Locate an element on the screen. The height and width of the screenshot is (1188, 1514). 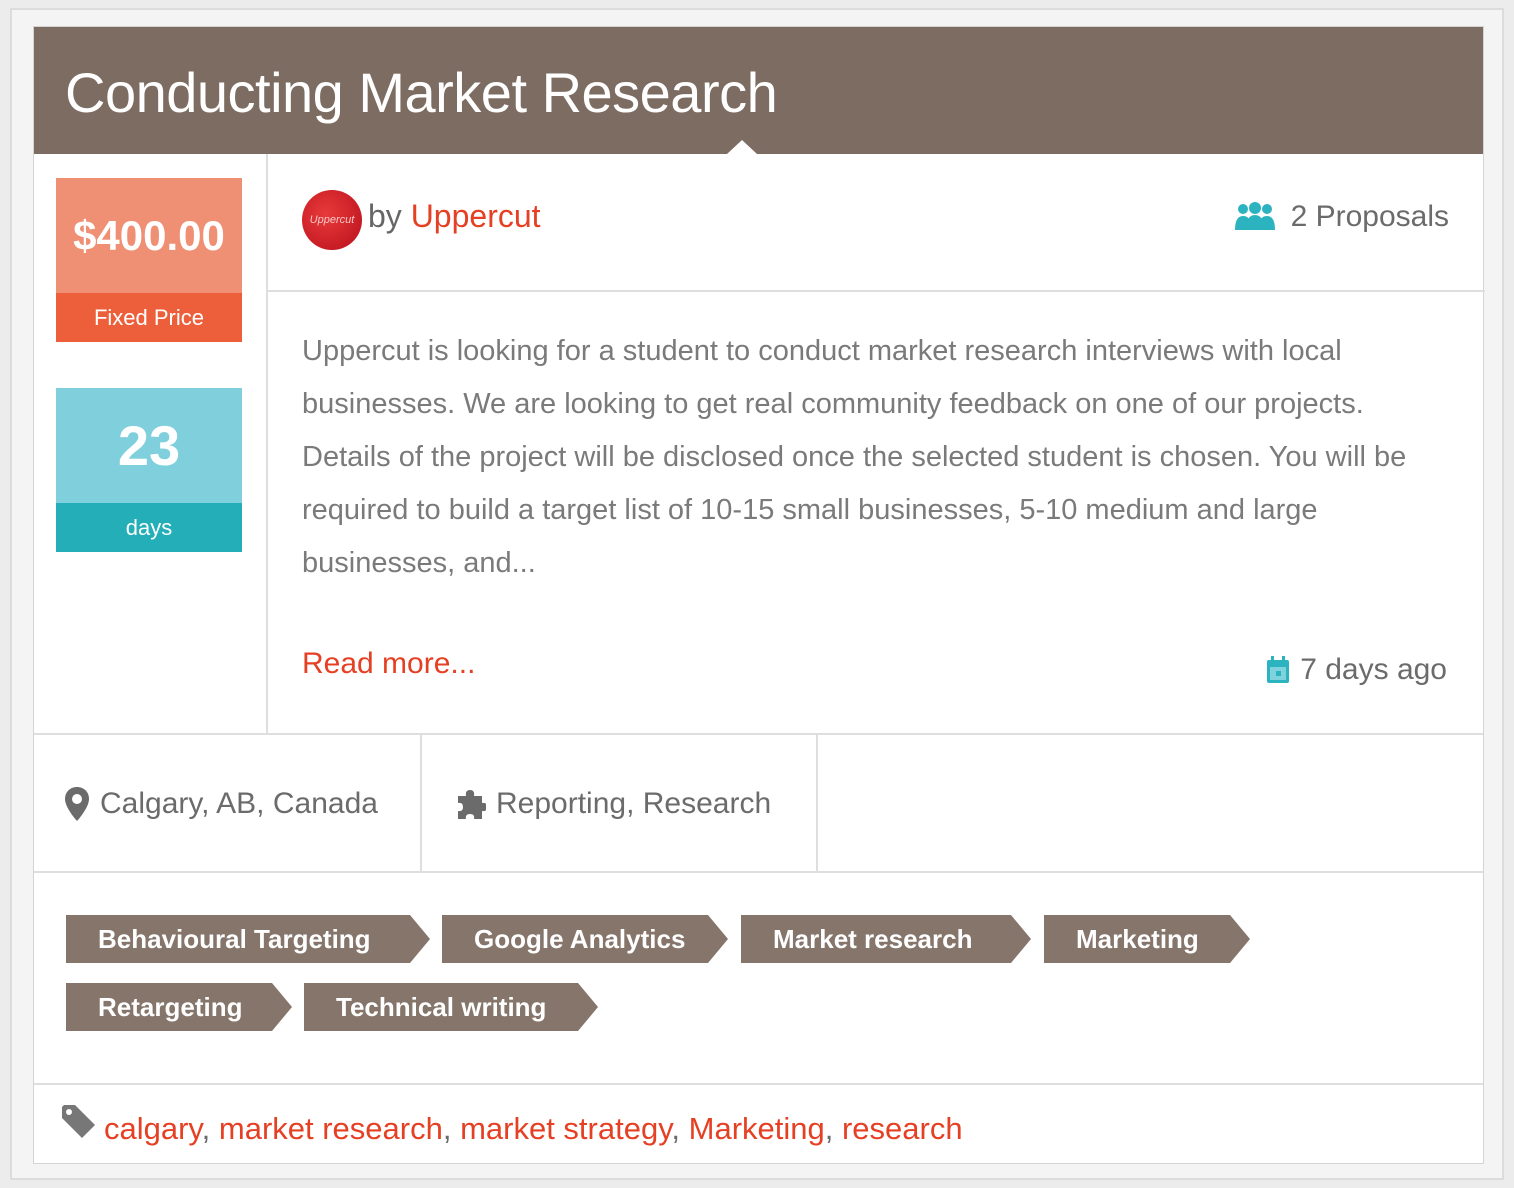
category-cell: Reporting, Research is located at coordinates (620, 804).